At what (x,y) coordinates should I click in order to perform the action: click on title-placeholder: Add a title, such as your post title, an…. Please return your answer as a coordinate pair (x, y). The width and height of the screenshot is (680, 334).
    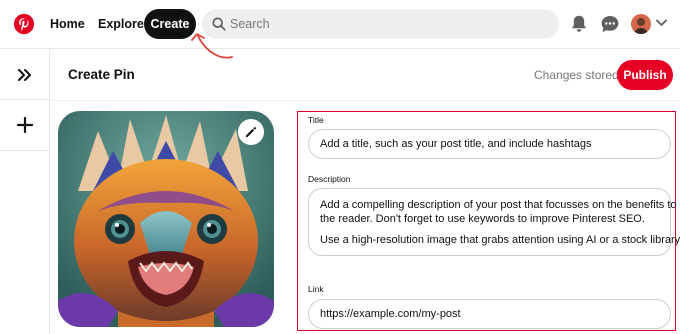
    Looking at the image, I should click on (456, 144).